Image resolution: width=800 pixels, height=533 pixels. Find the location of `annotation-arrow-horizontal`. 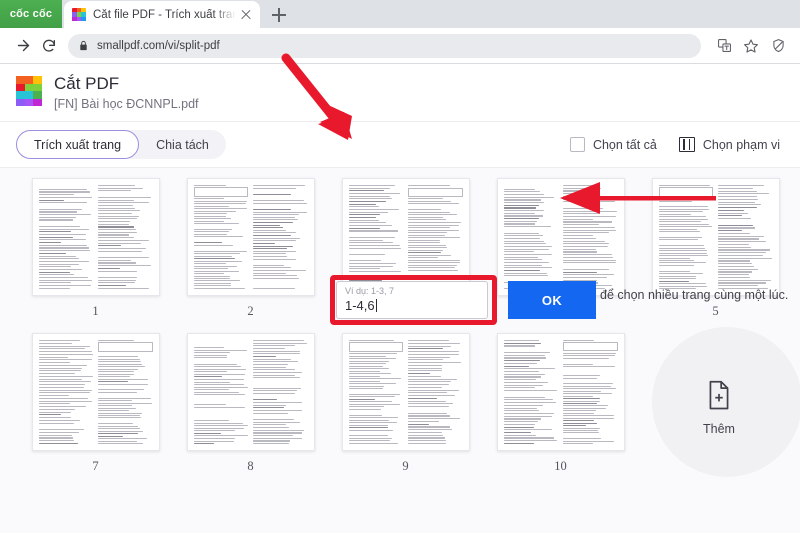

annotation-arrow-horizontal is located at coordinates (638, 198).